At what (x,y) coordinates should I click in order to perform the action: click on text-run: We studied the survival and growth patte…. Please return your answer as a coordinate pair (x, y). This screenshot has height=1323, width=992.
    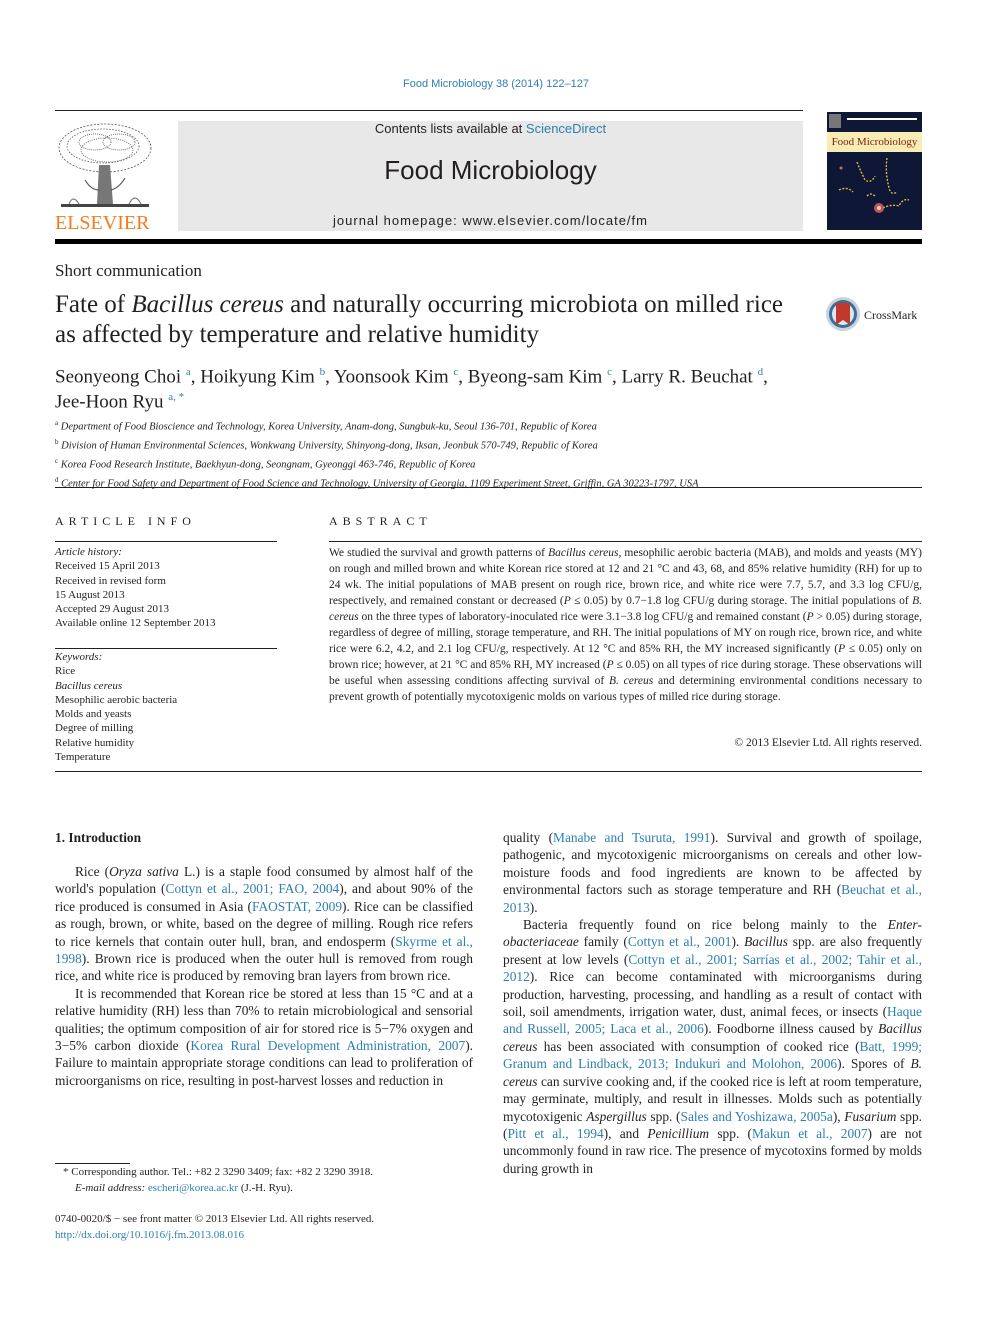
    Looking at the image, I should click on (439, 553).